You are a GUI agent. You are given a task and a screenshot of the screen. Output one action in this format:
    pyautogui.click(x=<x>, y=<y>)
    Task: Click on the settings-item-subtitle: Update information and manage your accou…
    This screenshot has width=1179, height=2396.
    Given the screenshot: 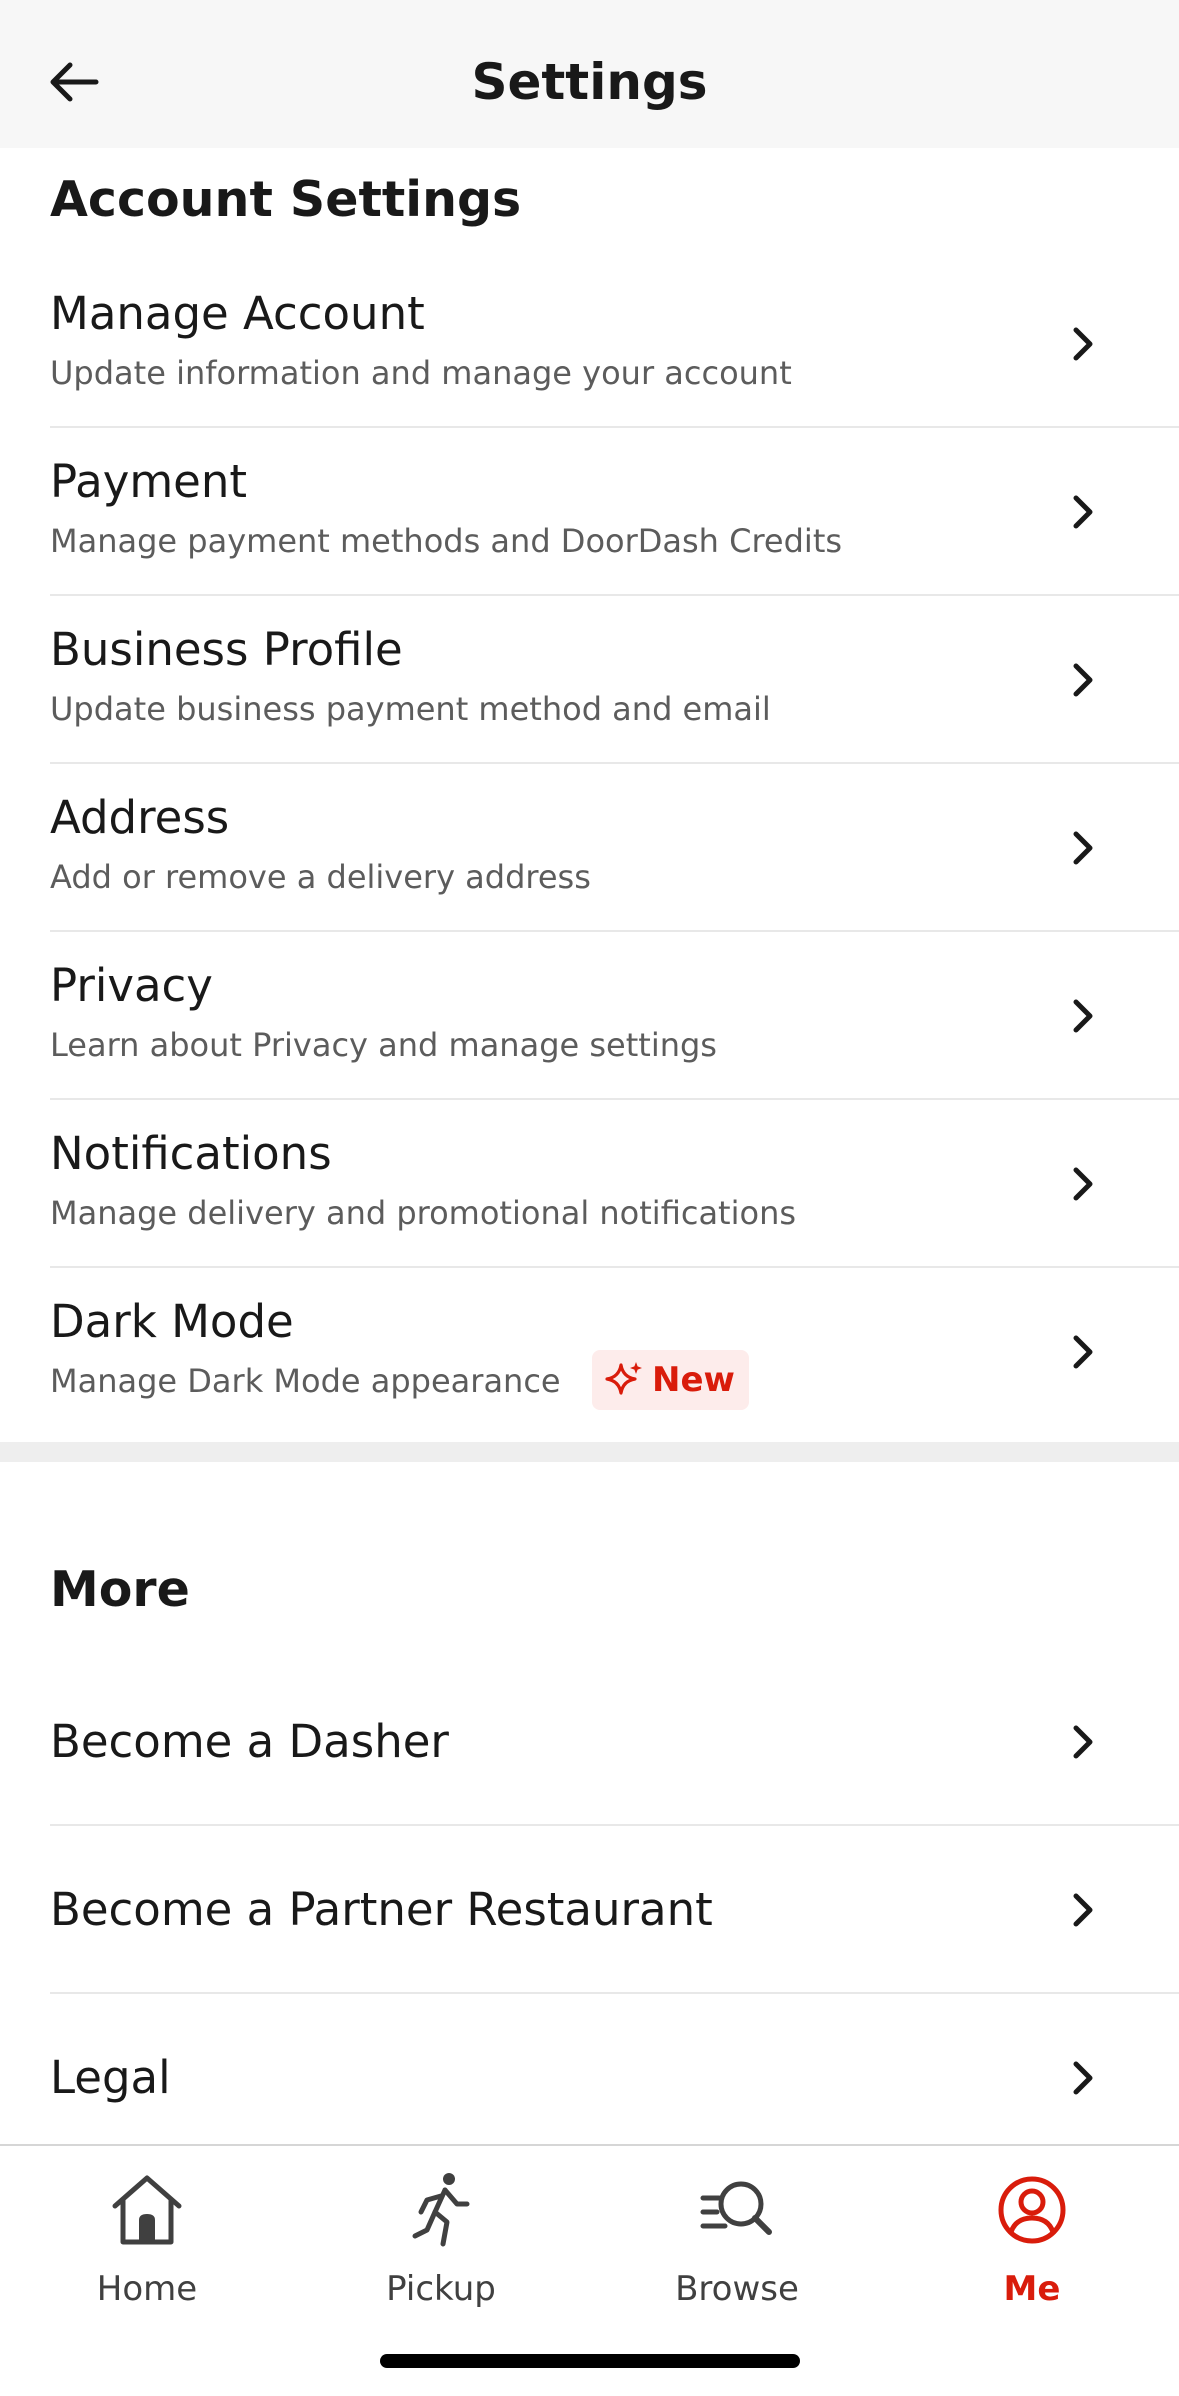 What is the action you would take?
    pyautogui.click(x=421, y=373)
    